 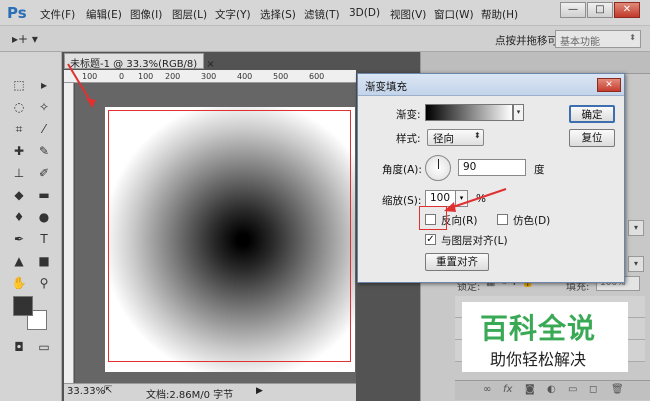 I want to click on align-with-layer-checkbox: ✓, so click(x=430, y=239).